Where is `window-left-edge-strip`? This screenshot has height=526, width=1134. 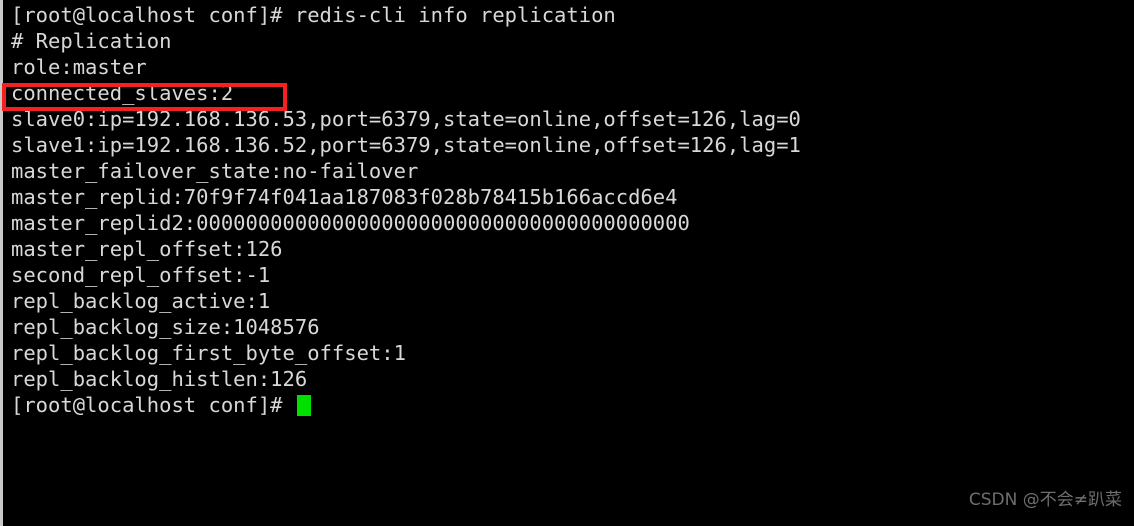 window-left-edge-strip is located at coordinates (1, 263).